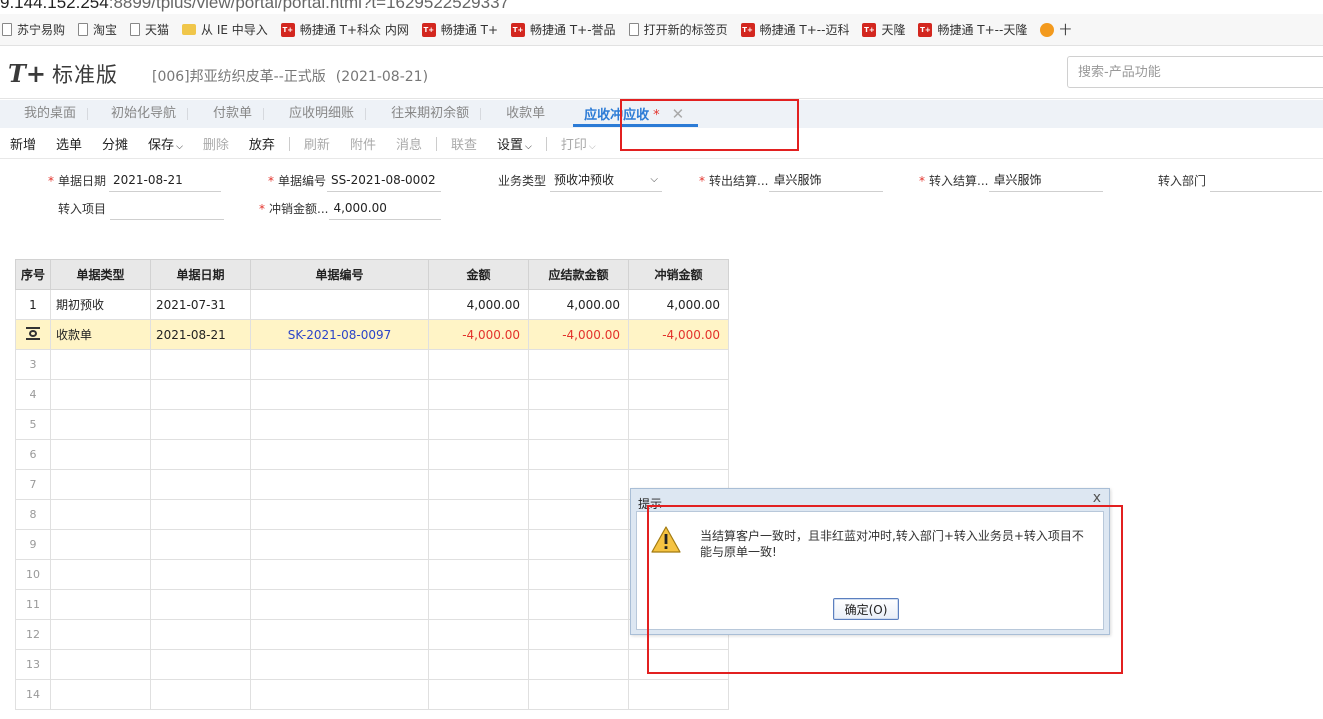  What do you see at coordinates (200, 304) in the screenshot?
I see `cell-doc-date: 2021-07-31` at bounding box center [200, 304].